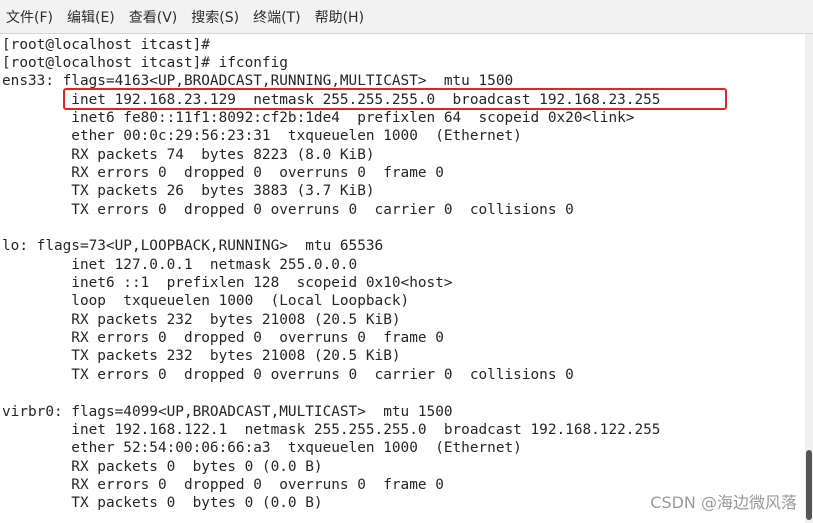  I want to click on menu-search: 搜索(S), so click(215, 17).